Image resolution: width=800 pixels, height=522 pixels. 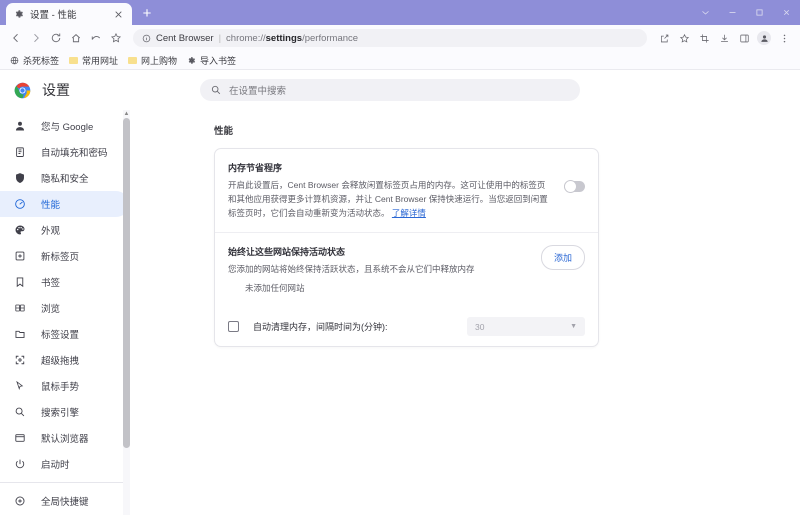 What do you see at coordinates (704, 38) in the screenshot?
I see `screenshot-icon` at bounding box center [704, 38].